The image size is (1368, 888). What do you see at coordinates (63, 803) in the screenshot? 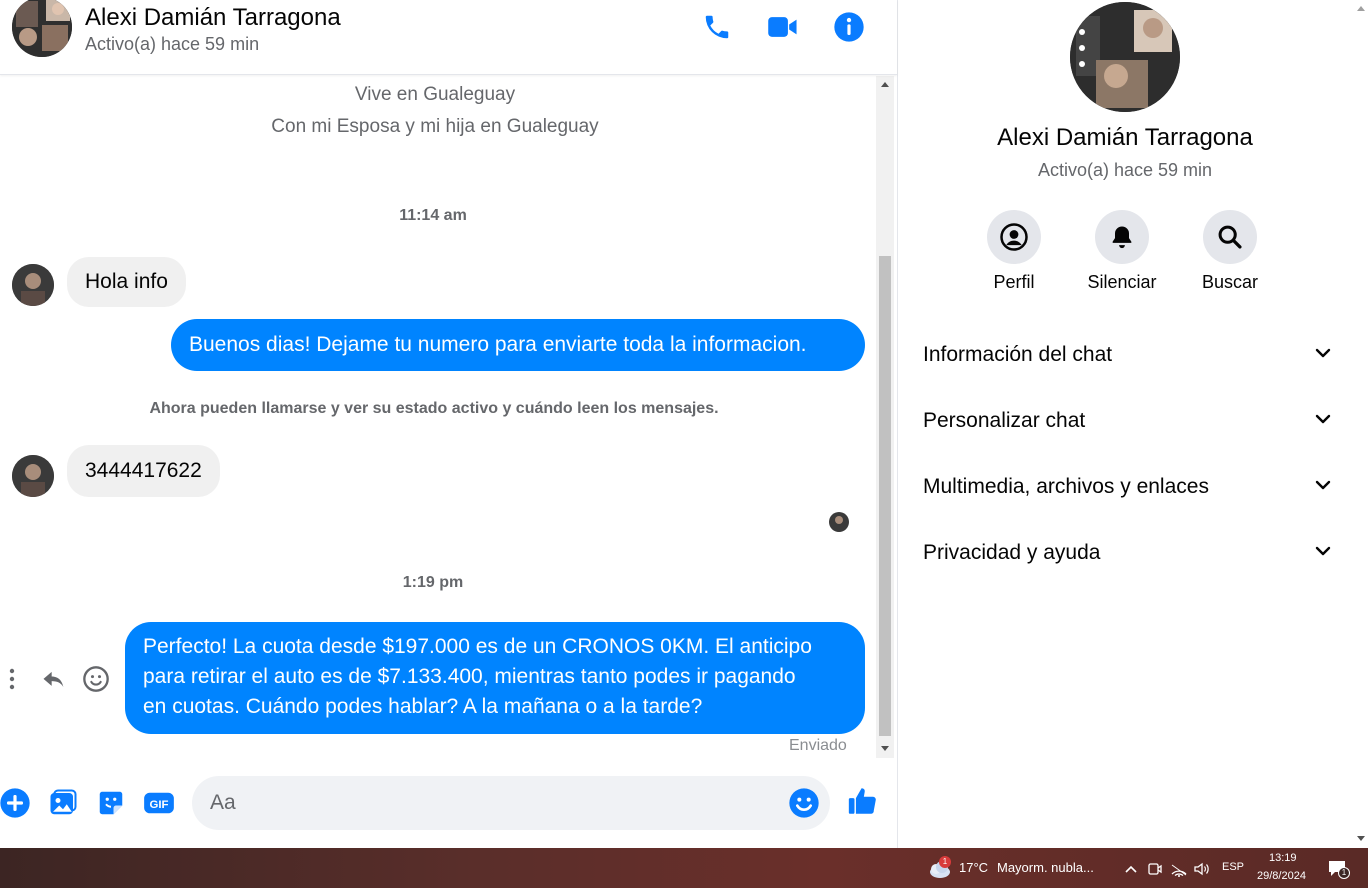
I see `image-icon` at bounding box center [63, 803].